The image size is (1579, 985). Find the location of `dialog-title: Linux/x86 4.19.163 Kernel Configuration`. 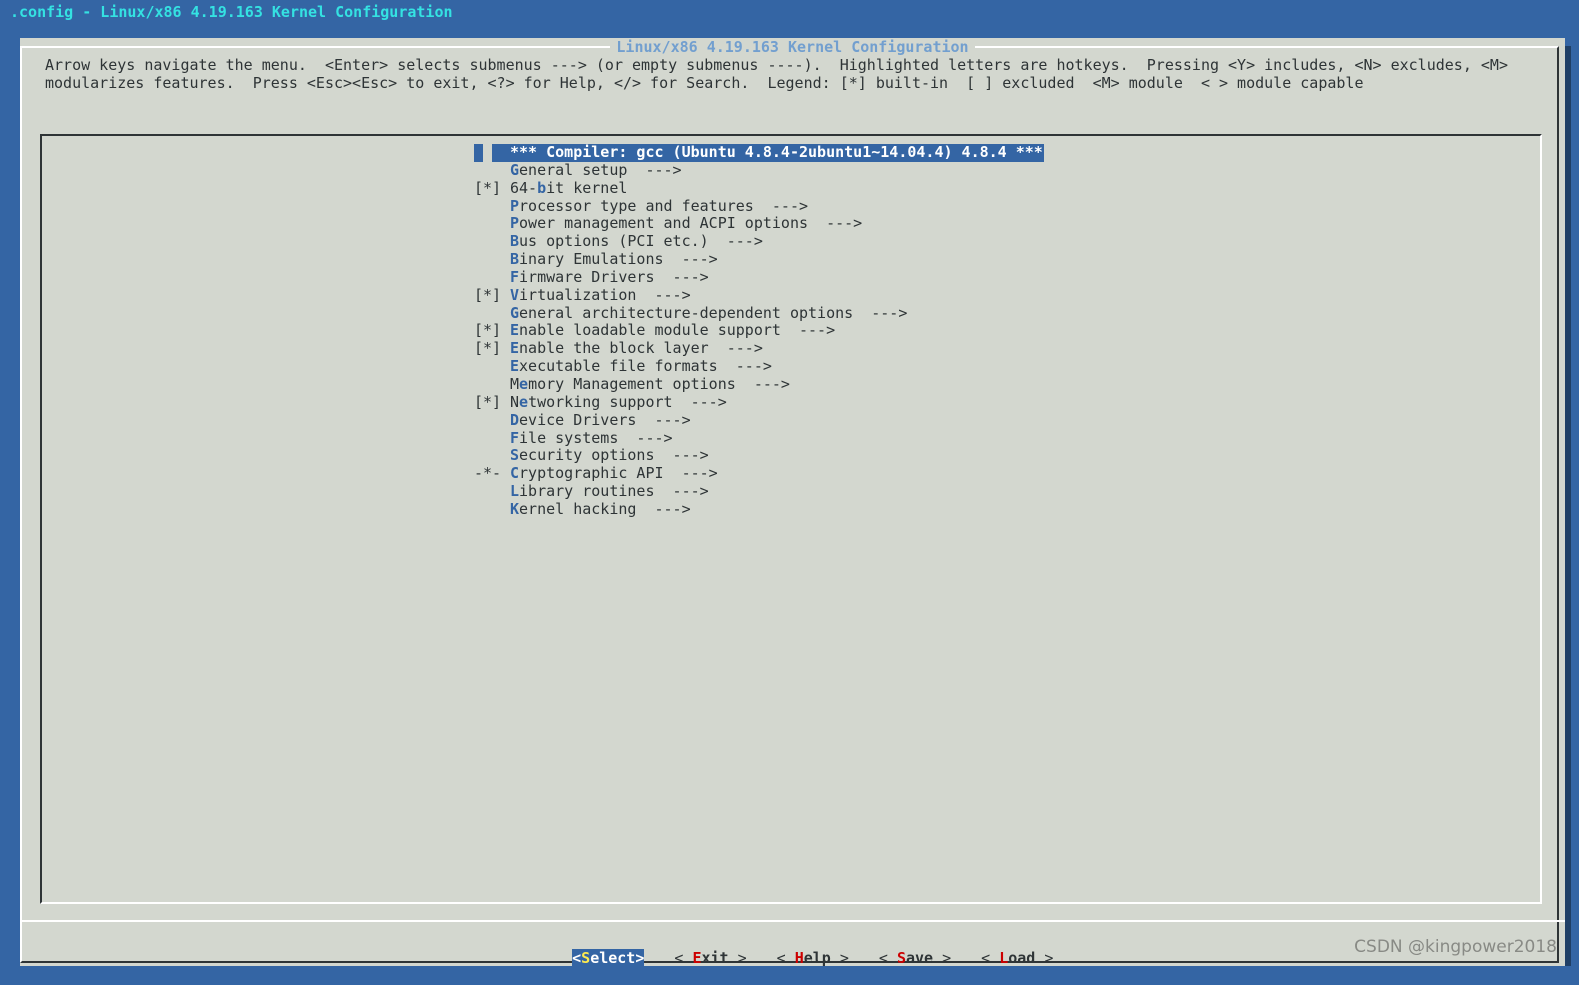

dialog-title: Linux/x86 4.19.163 Kernel Configuration is located at coordinates (792, 47).